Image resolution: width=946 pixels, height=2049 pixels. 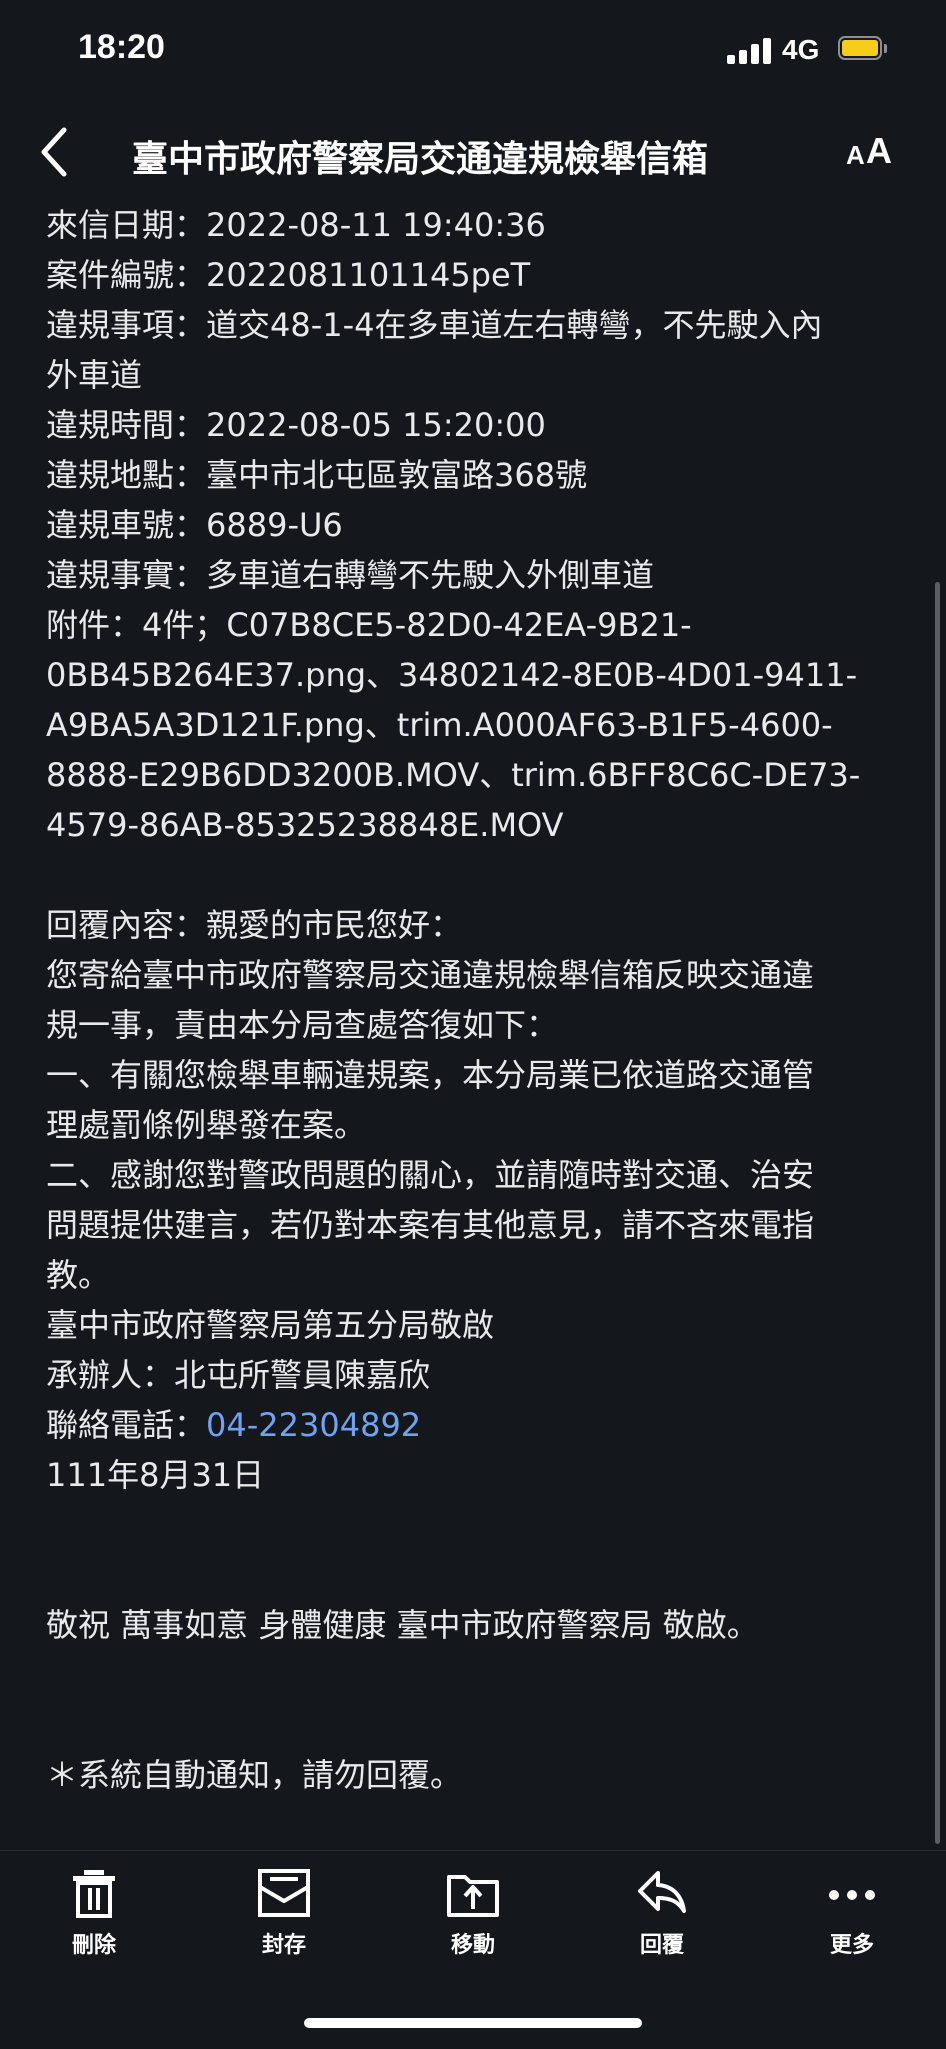 I want to click on detail-line: 違規地點：臺中市北屯區敦富路368號, so click(x=317, y=475).